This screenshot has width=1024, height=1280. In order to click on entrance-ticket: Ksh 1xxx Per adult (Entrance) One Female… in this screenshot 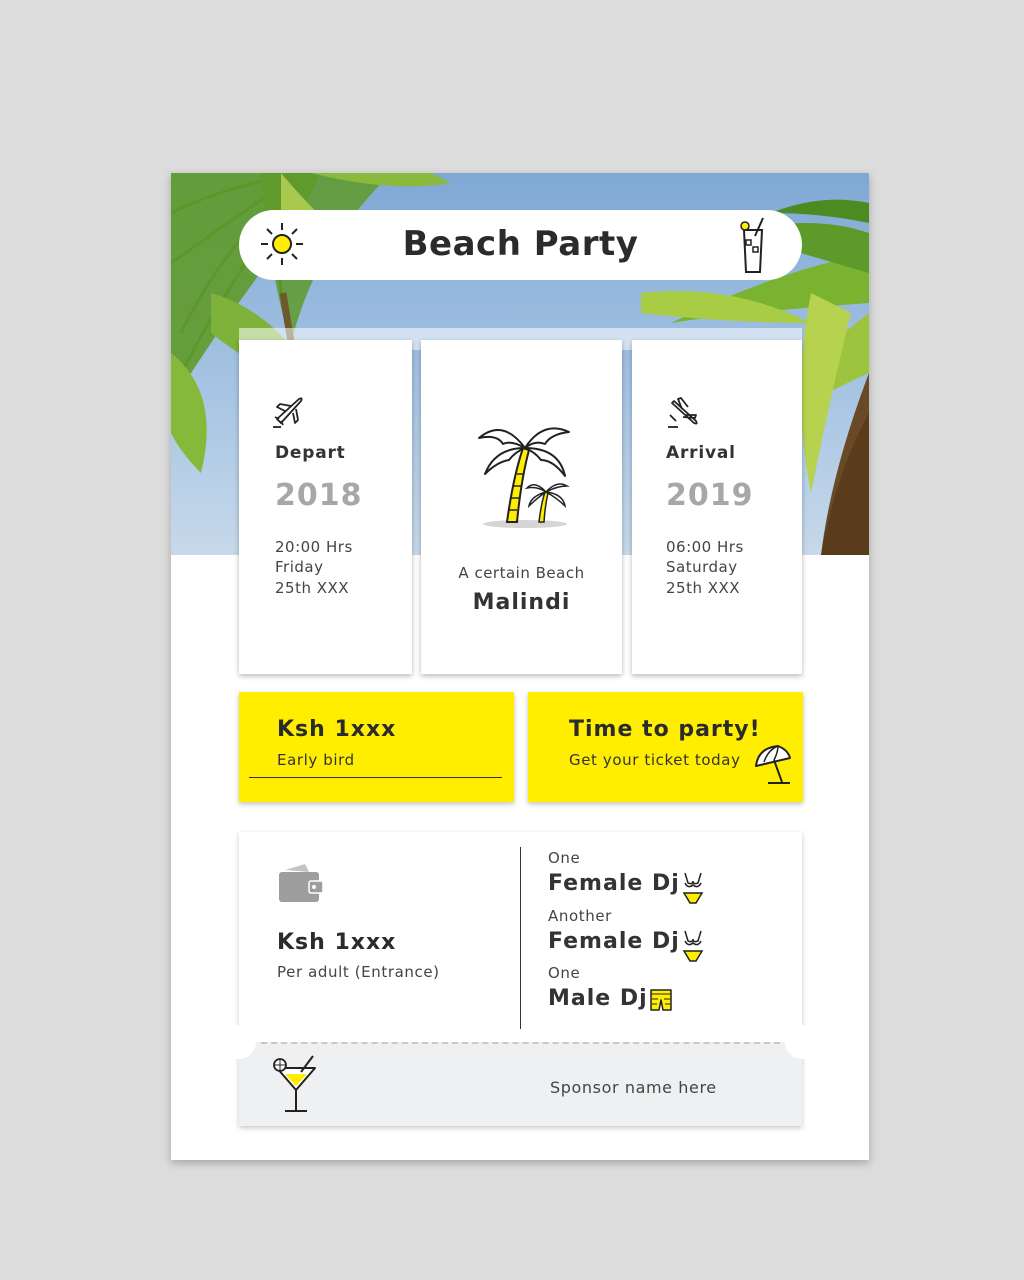, I will do `click(520, 979)`.